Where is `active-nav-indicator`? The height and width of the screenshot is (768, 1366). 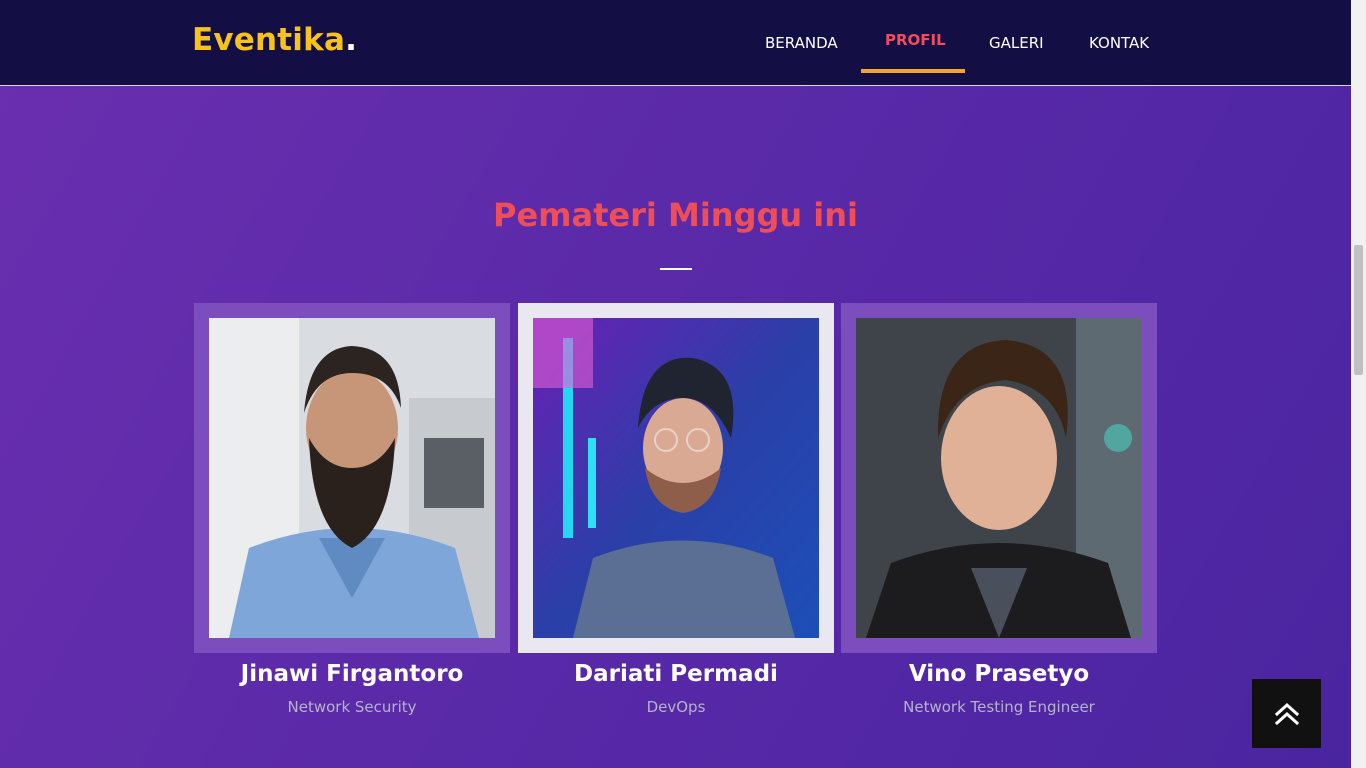
active-nav-indicator is located at coordinates (913, 71).